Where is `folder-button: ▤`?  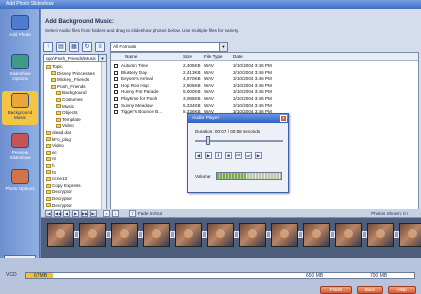 folder-button: ▤ is located at coordinates (61, 47).